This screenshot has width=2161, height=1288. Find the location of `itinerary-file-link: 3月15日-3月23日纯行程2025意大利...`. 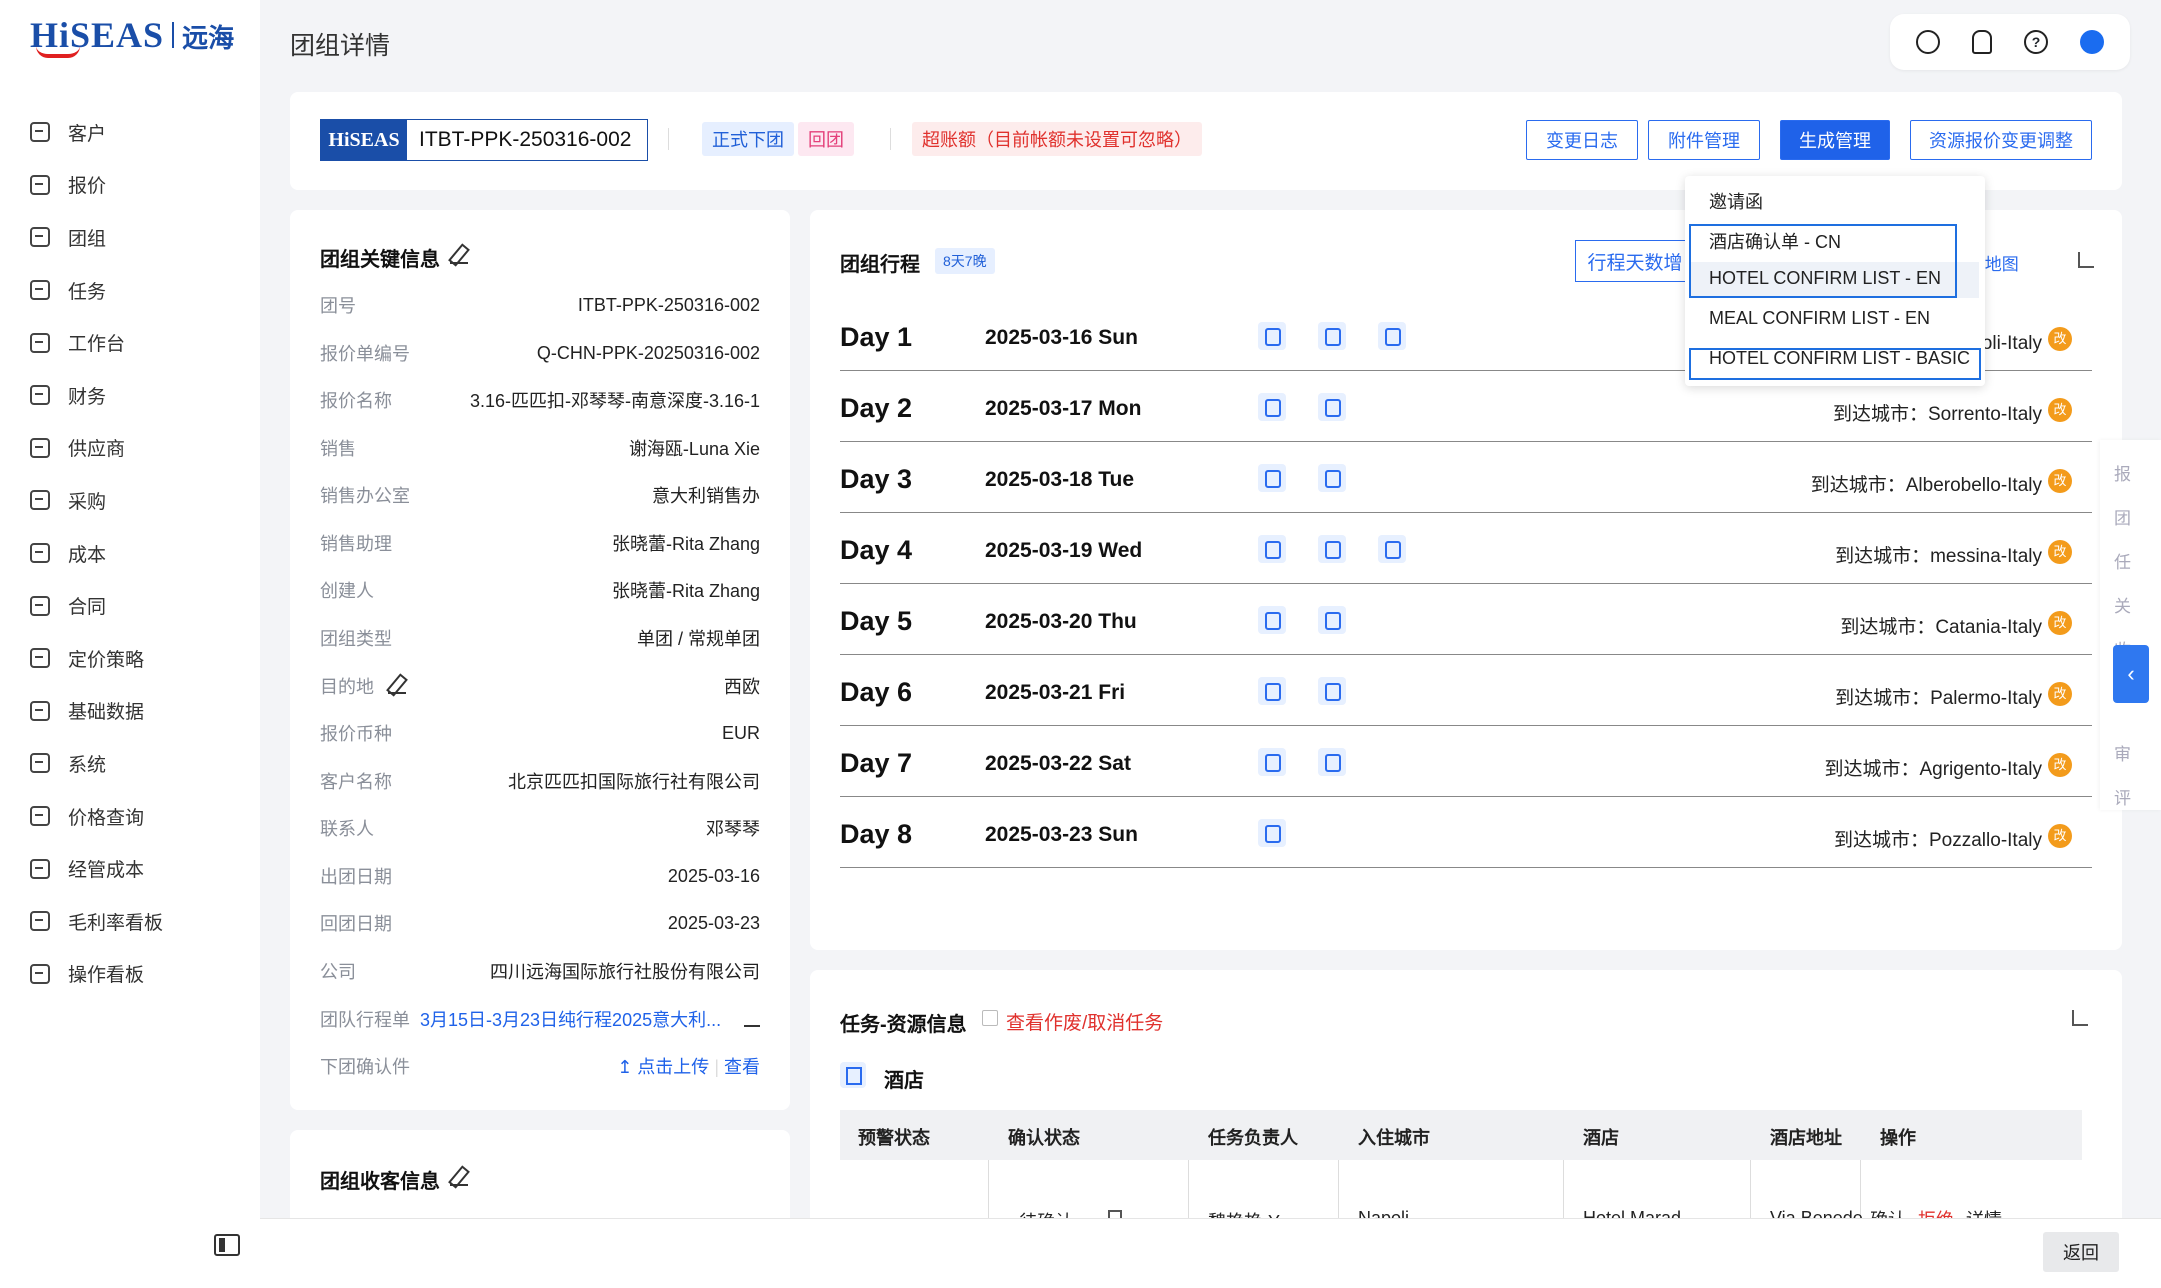

itinerary-file-link: 3月15日-3月23日纯行程2025意大利... is located at coordinates (578, 1019).